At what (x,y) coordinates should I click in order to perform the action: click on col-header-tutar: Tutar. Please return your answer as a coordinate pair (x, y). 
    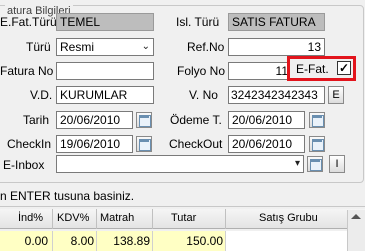
    Looking at the image, I should click on (183, 218).